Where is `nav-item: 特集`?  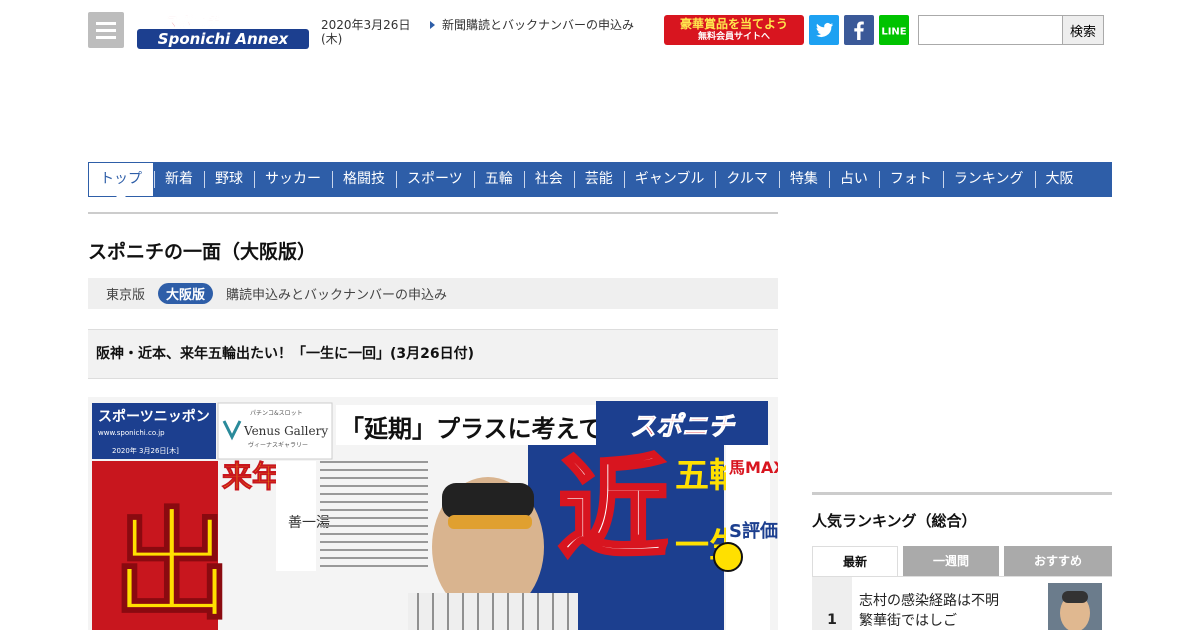 nav-item: 特集 is located at coordinates (803, 179).